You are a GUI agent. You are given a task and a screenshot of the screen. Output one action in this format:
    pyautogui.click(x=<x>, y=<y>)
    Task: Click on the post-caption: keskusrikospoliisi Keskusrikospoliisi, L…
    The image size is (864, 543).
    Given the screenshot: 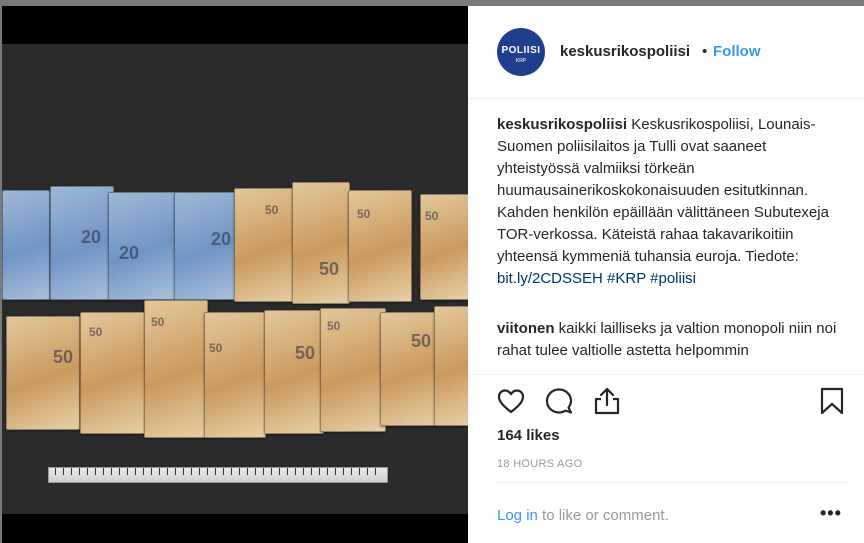 What is the action you would take?
    pyautogui.click(x=673, y=202)
    